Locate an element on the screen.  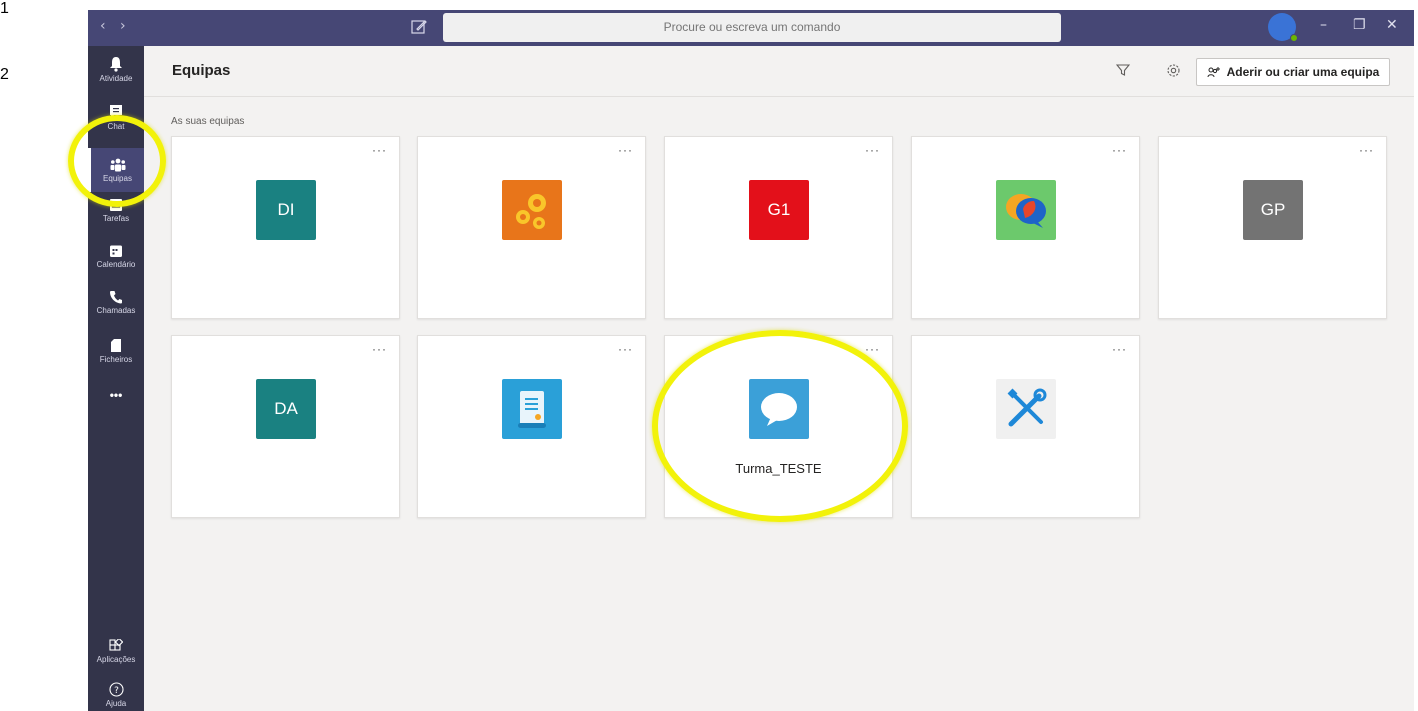
gears-icon is located at coordinates (531, 211).